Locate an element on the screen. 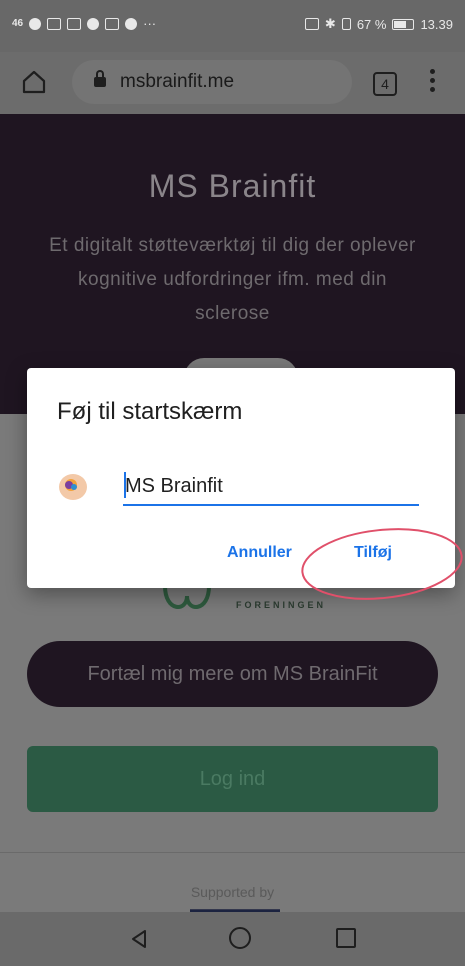 The width and height of the screenshot is (465, 966). battery-percent: 67 % is located at coordinates (371, 24).